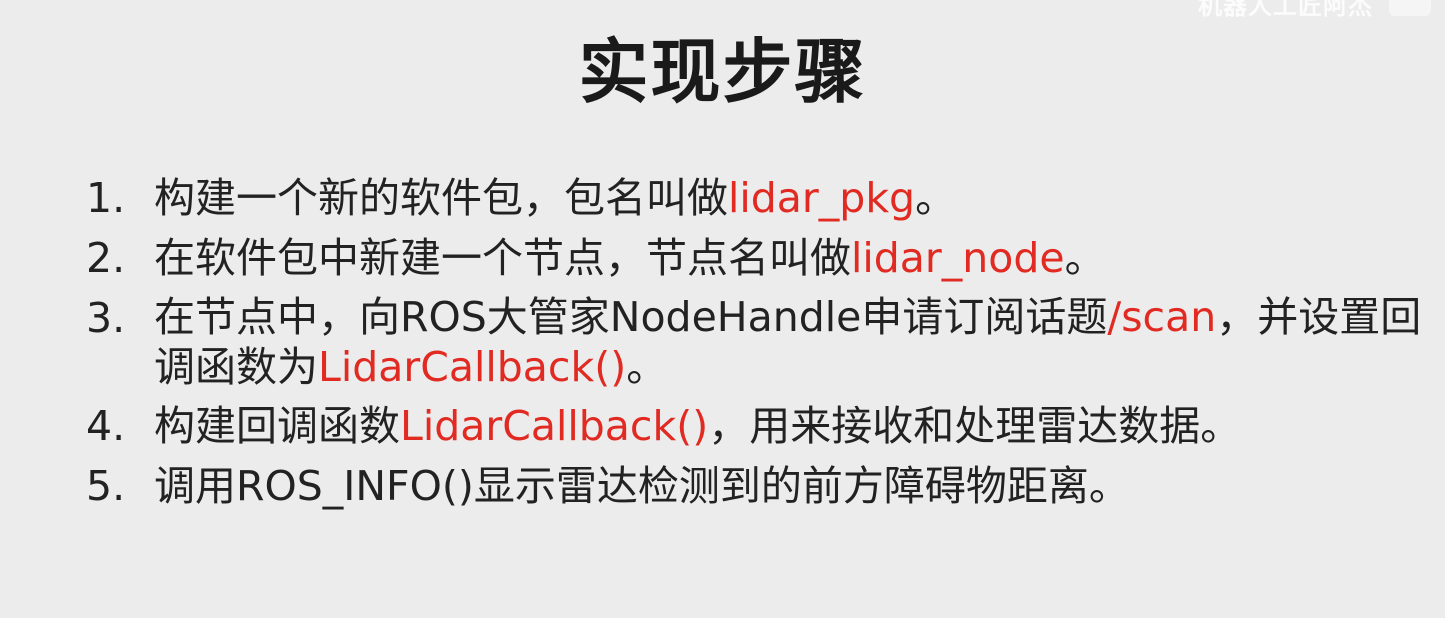  Describe the element at coordinates (1410, 8) in the screenshot. I see `watermark-logo` at that location.